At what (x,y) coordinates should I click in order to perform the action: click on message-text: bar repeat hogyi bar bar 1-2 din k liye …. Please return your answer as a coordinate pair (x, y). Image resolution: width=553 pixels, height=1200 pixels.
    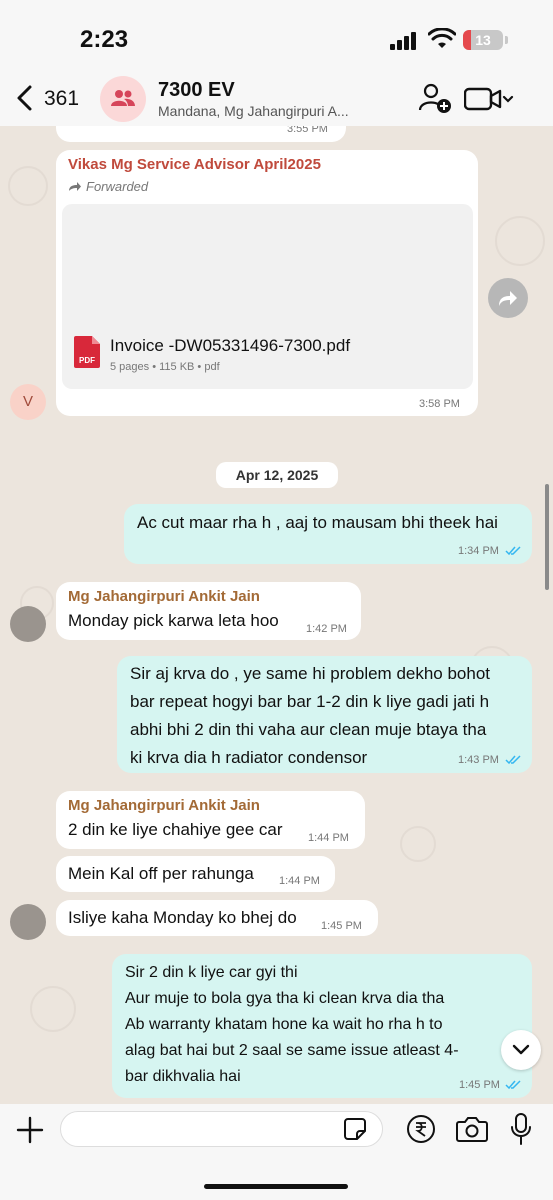
    Looking at the image, I should click on (310, 701).